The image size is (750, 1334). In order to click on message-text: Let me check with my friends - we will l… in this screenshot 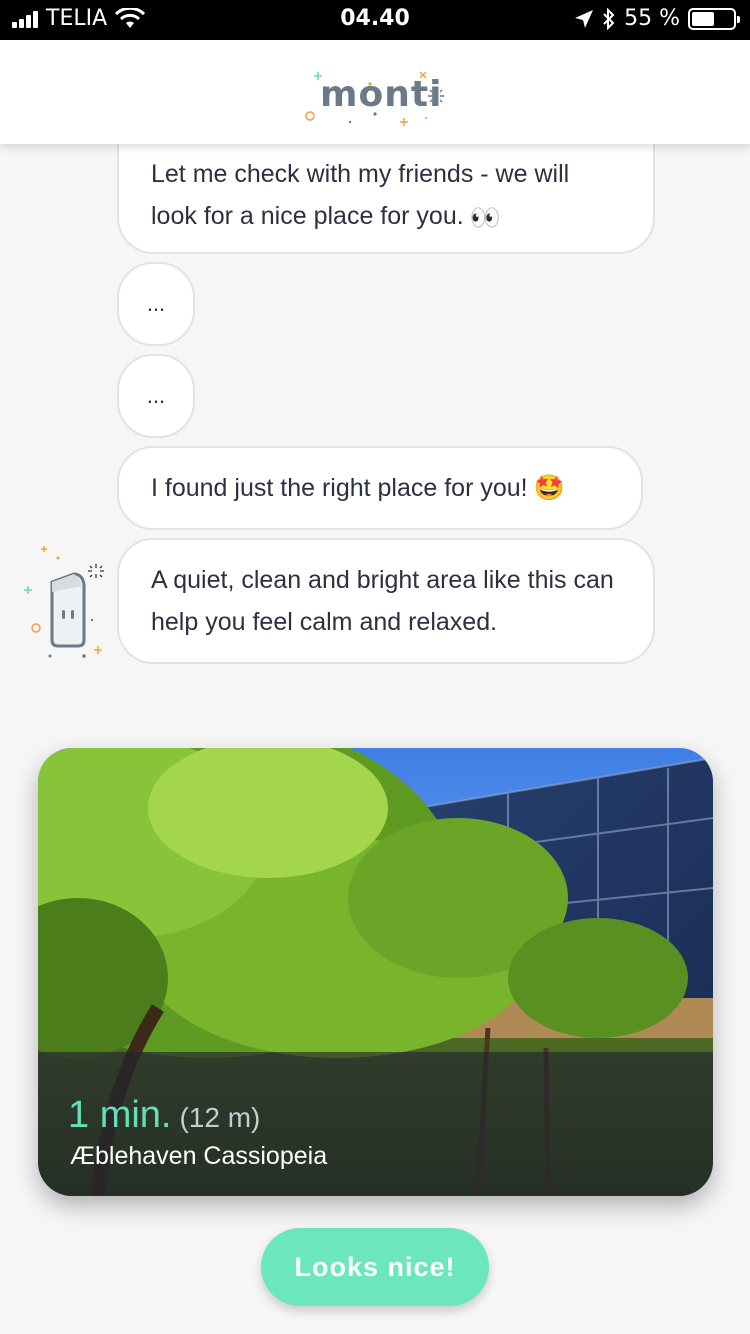, I will do `click(360, 195)`.